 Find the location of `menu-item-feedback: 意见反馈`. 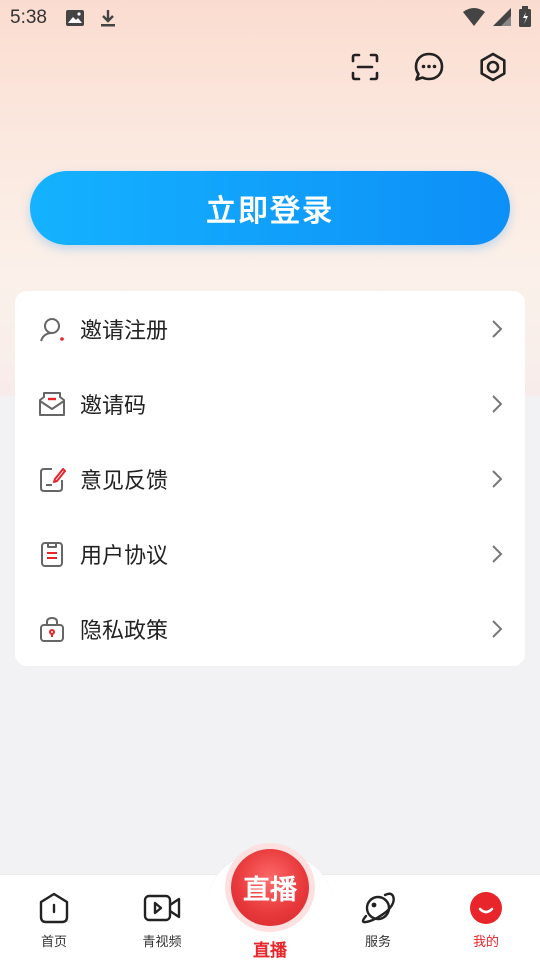

menu-item-feedback: 意见反馈 is located at coordinates (270, 478).